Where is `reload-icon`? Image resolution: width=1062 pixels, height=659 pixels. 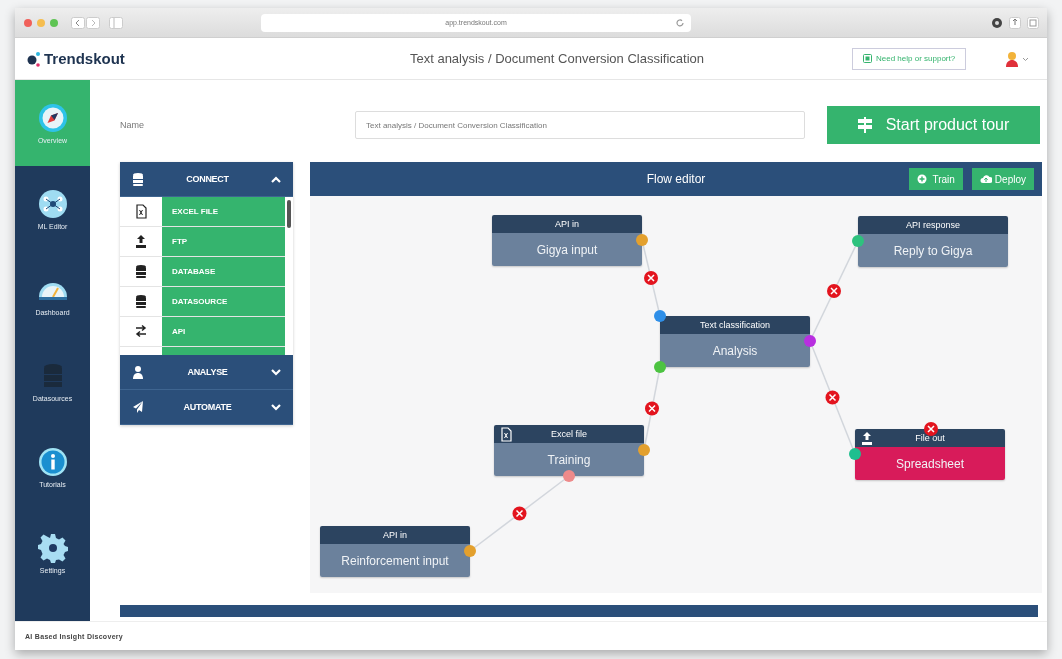
reload-icon is located at coordinates (680, 22).